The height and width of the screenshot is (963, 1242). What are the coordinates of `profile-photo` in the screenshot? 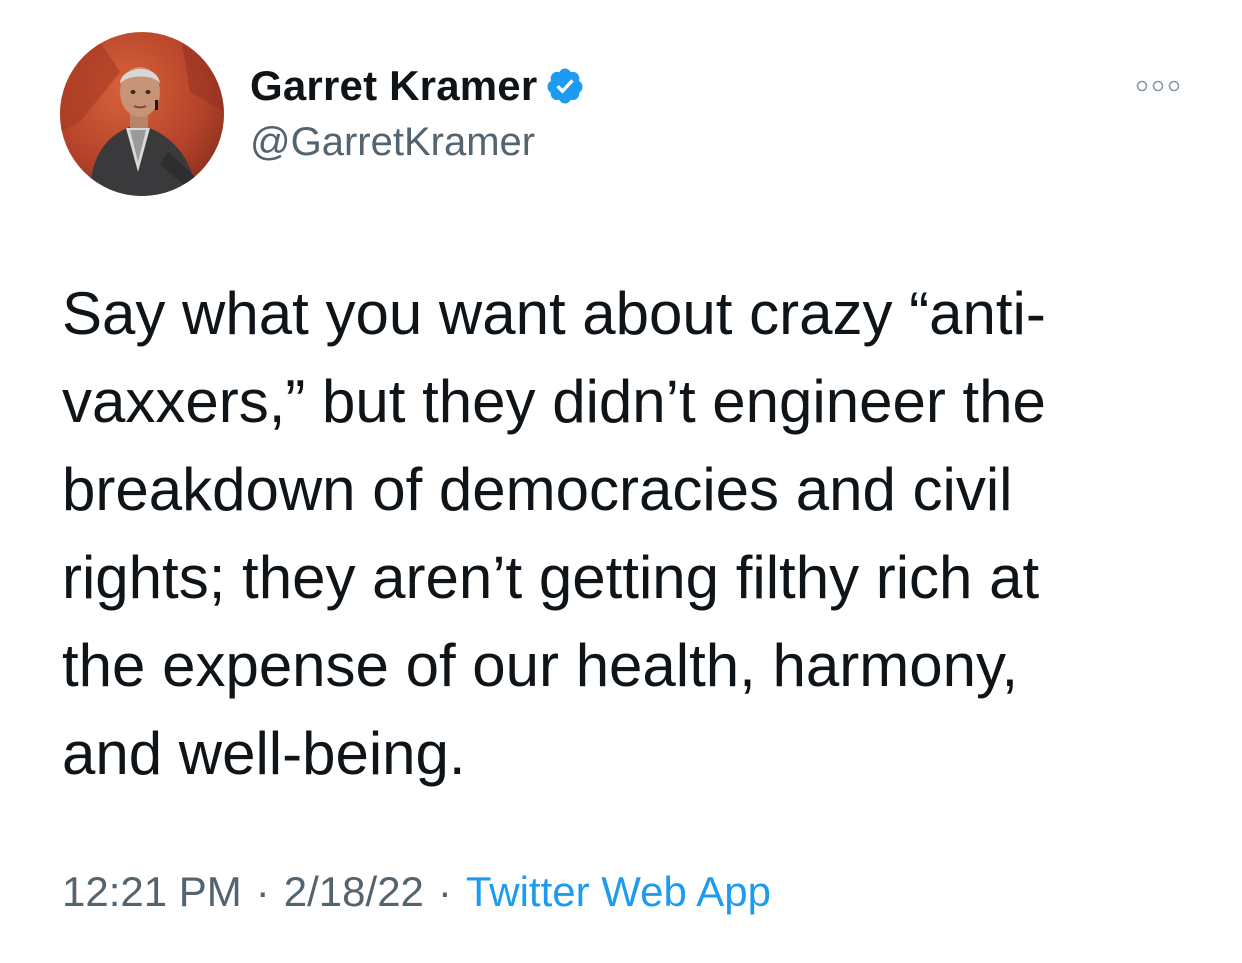 It's located at (142, 114).